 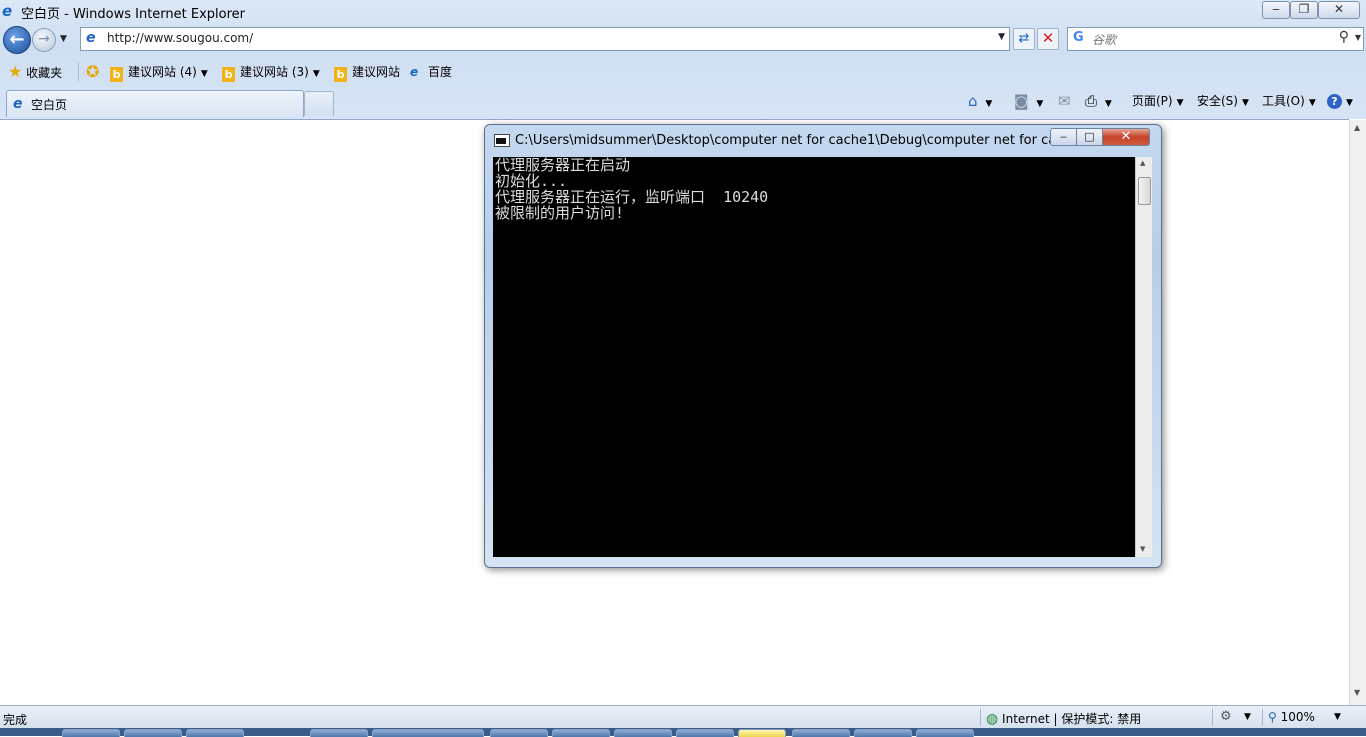 What do you see at coordinates (63, 39) in the screenshot?
I see `recent-pages-dropdown: ▼` at bounding box center [63, 39].